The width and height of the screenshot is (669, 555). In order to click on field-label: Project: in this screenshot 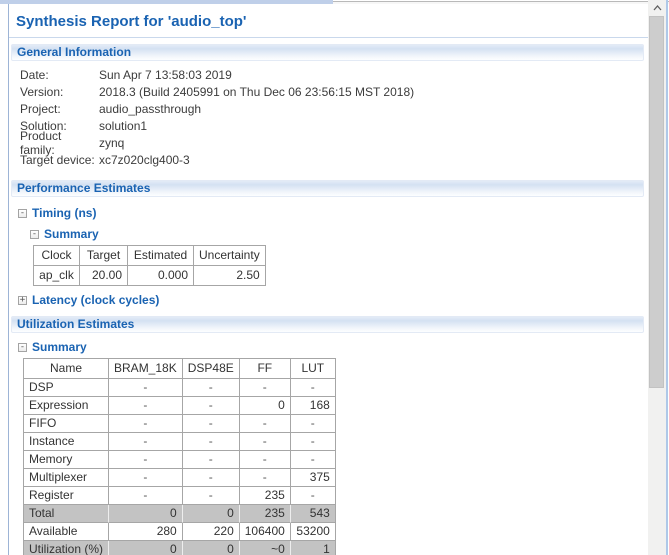, I will do `click(40, 108)`.